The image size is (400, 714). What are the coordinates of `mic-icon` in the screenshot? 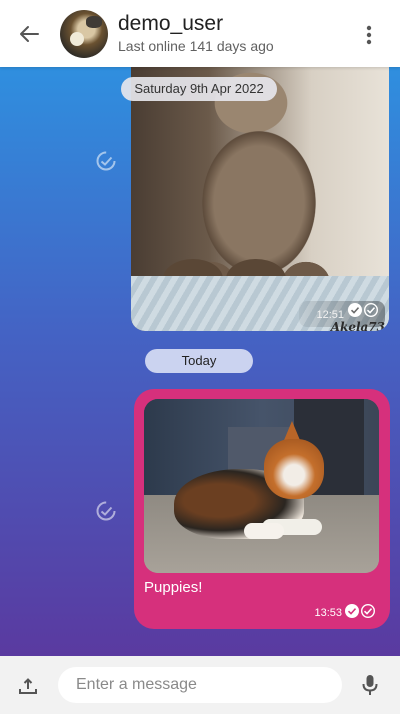 It's located at (370, 685).